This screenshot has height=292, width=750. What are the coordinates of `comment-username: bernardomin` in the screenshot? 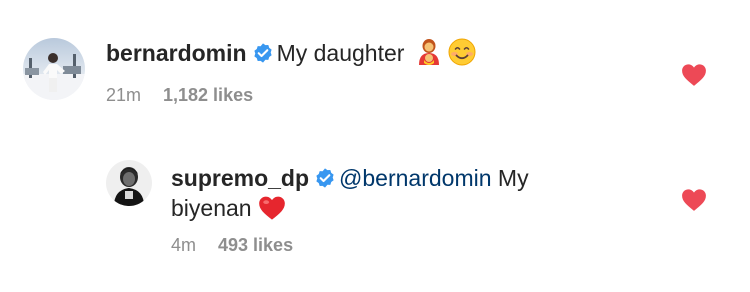 It's located at (176, 53).